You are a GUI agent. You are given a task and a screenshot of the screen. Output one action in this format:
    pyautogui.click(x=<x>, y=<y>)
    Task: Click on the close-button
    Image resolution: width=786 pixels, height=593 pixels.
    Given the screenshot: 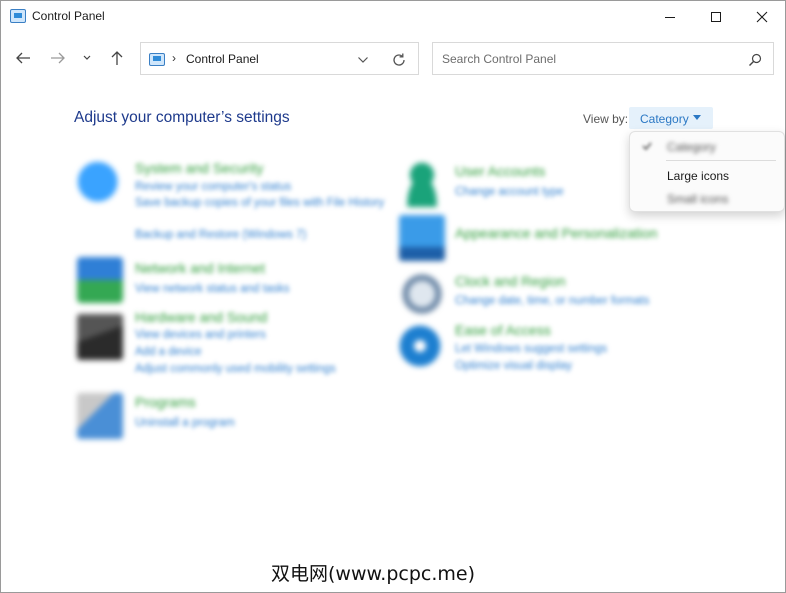 What is the action you would take?
    pyautogui.click(x=762, y=16)
    